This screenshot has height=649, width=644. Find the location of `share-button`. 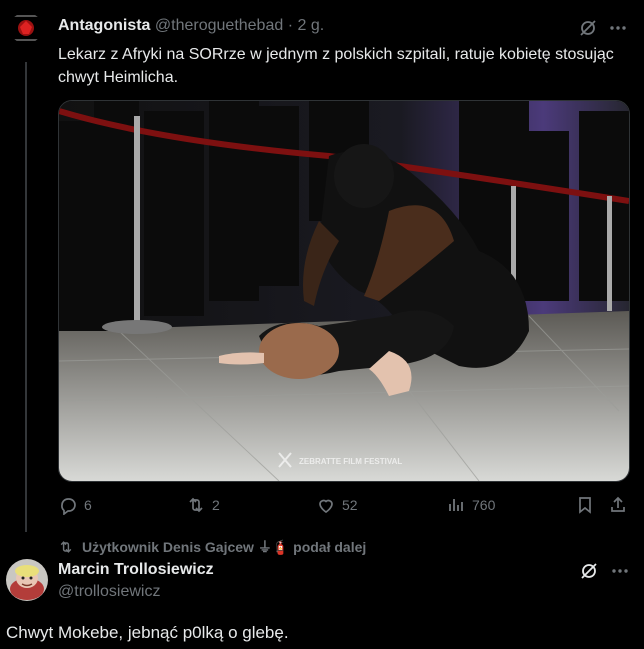

share-button is located at coordinates (618, 505).